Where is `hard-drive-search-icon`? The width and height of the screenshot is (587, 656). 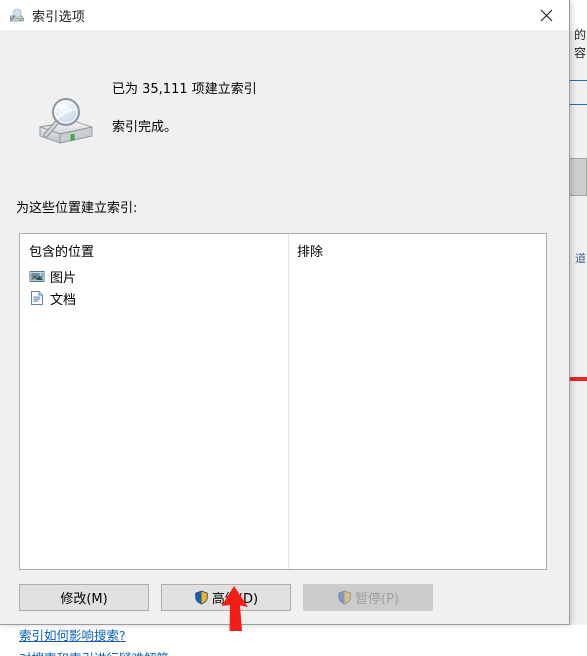
hard-drive-search-icon is located at coordinates (65, 123).